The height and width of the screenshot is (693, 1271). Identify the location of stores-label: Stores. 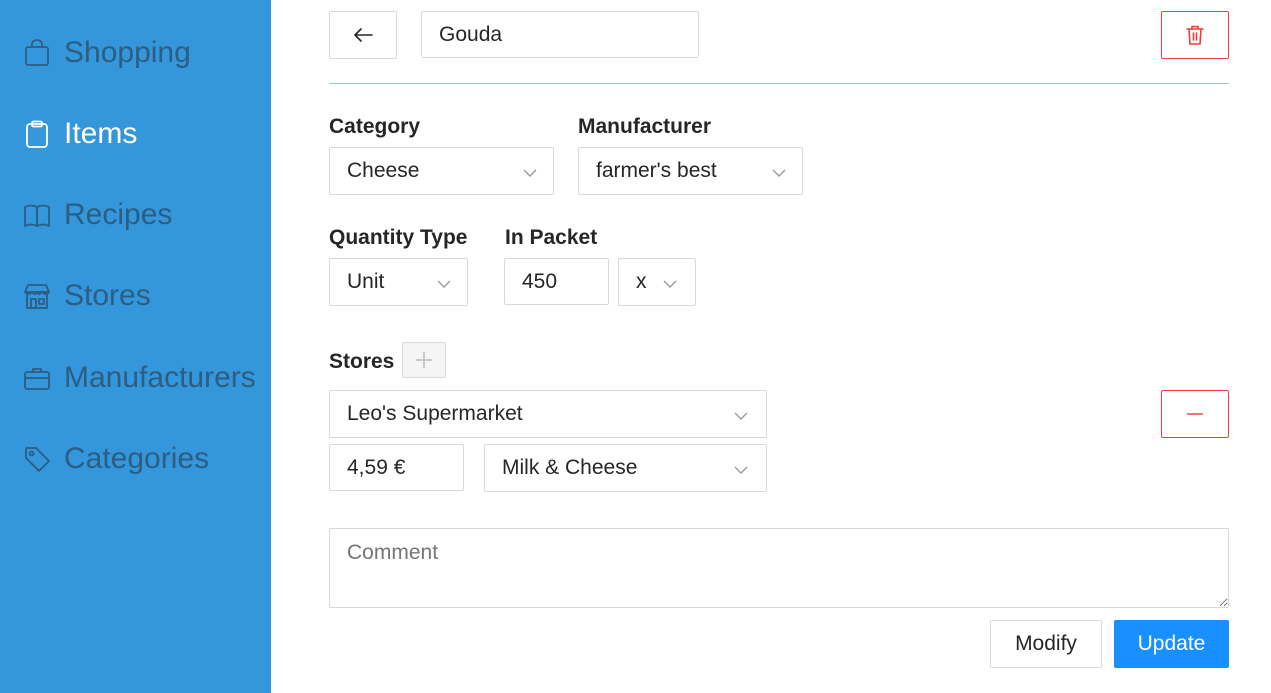
(362, 361).